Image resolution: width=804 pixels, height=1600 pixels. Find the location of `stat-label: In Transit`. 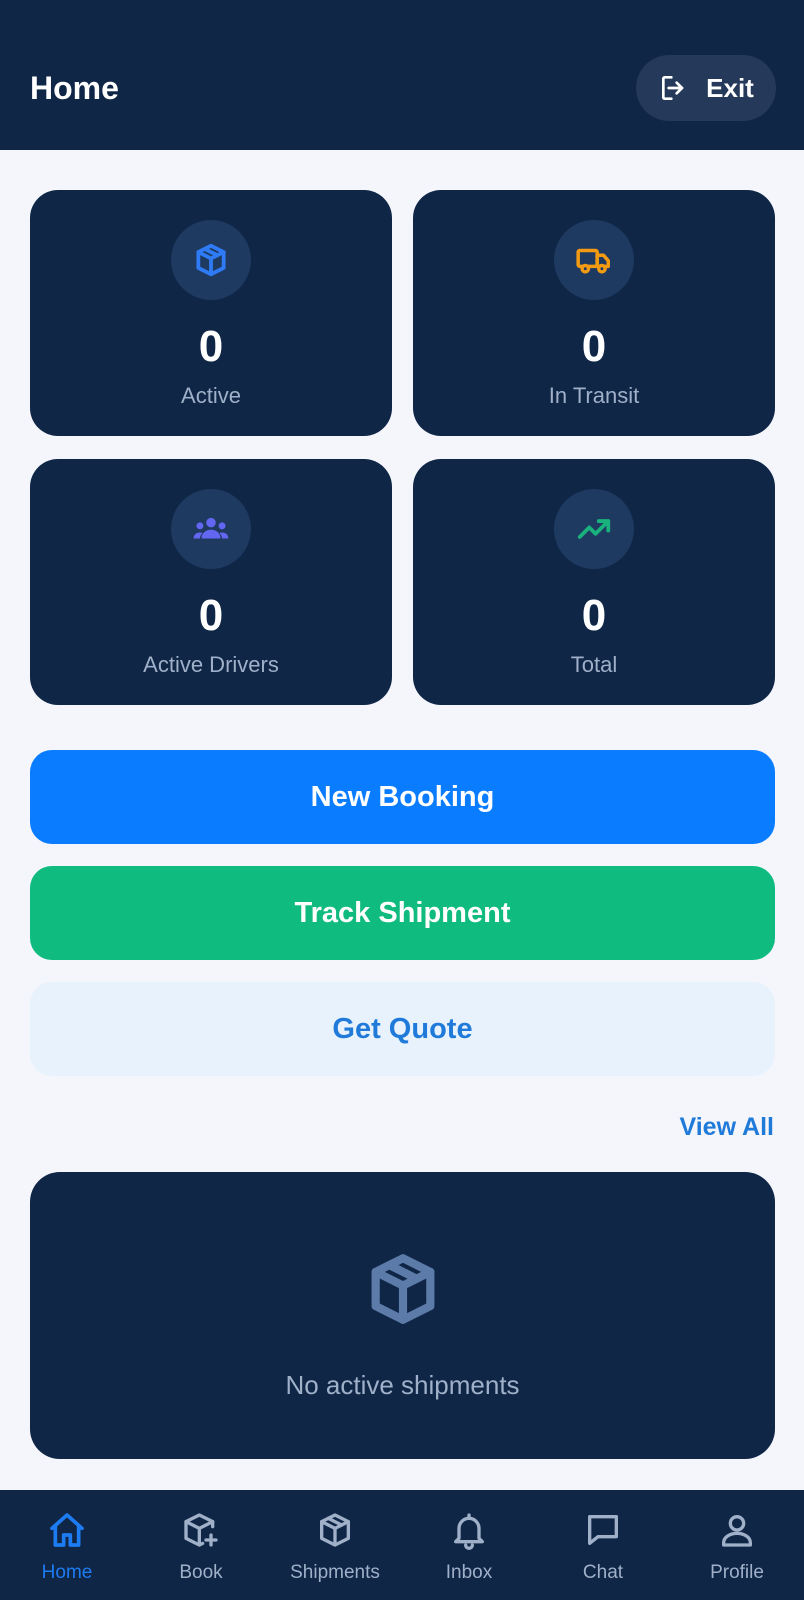

stat-label: In Transit is located at coordinates (594, 395).